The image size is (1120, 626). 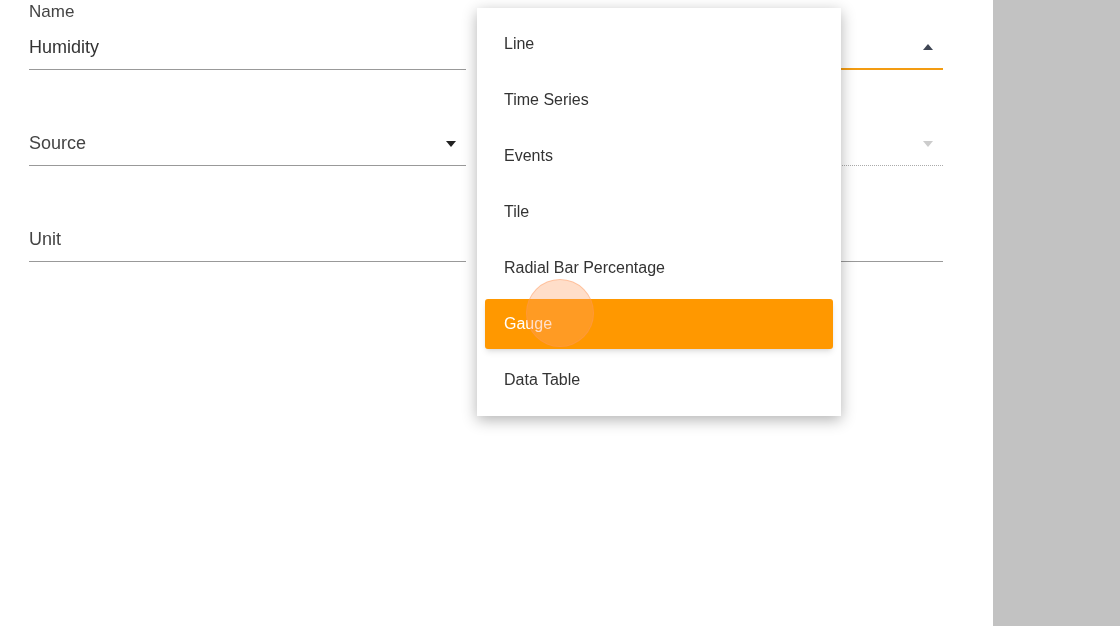 I want to click on input-field: Unit, so click(x=247, y=240).